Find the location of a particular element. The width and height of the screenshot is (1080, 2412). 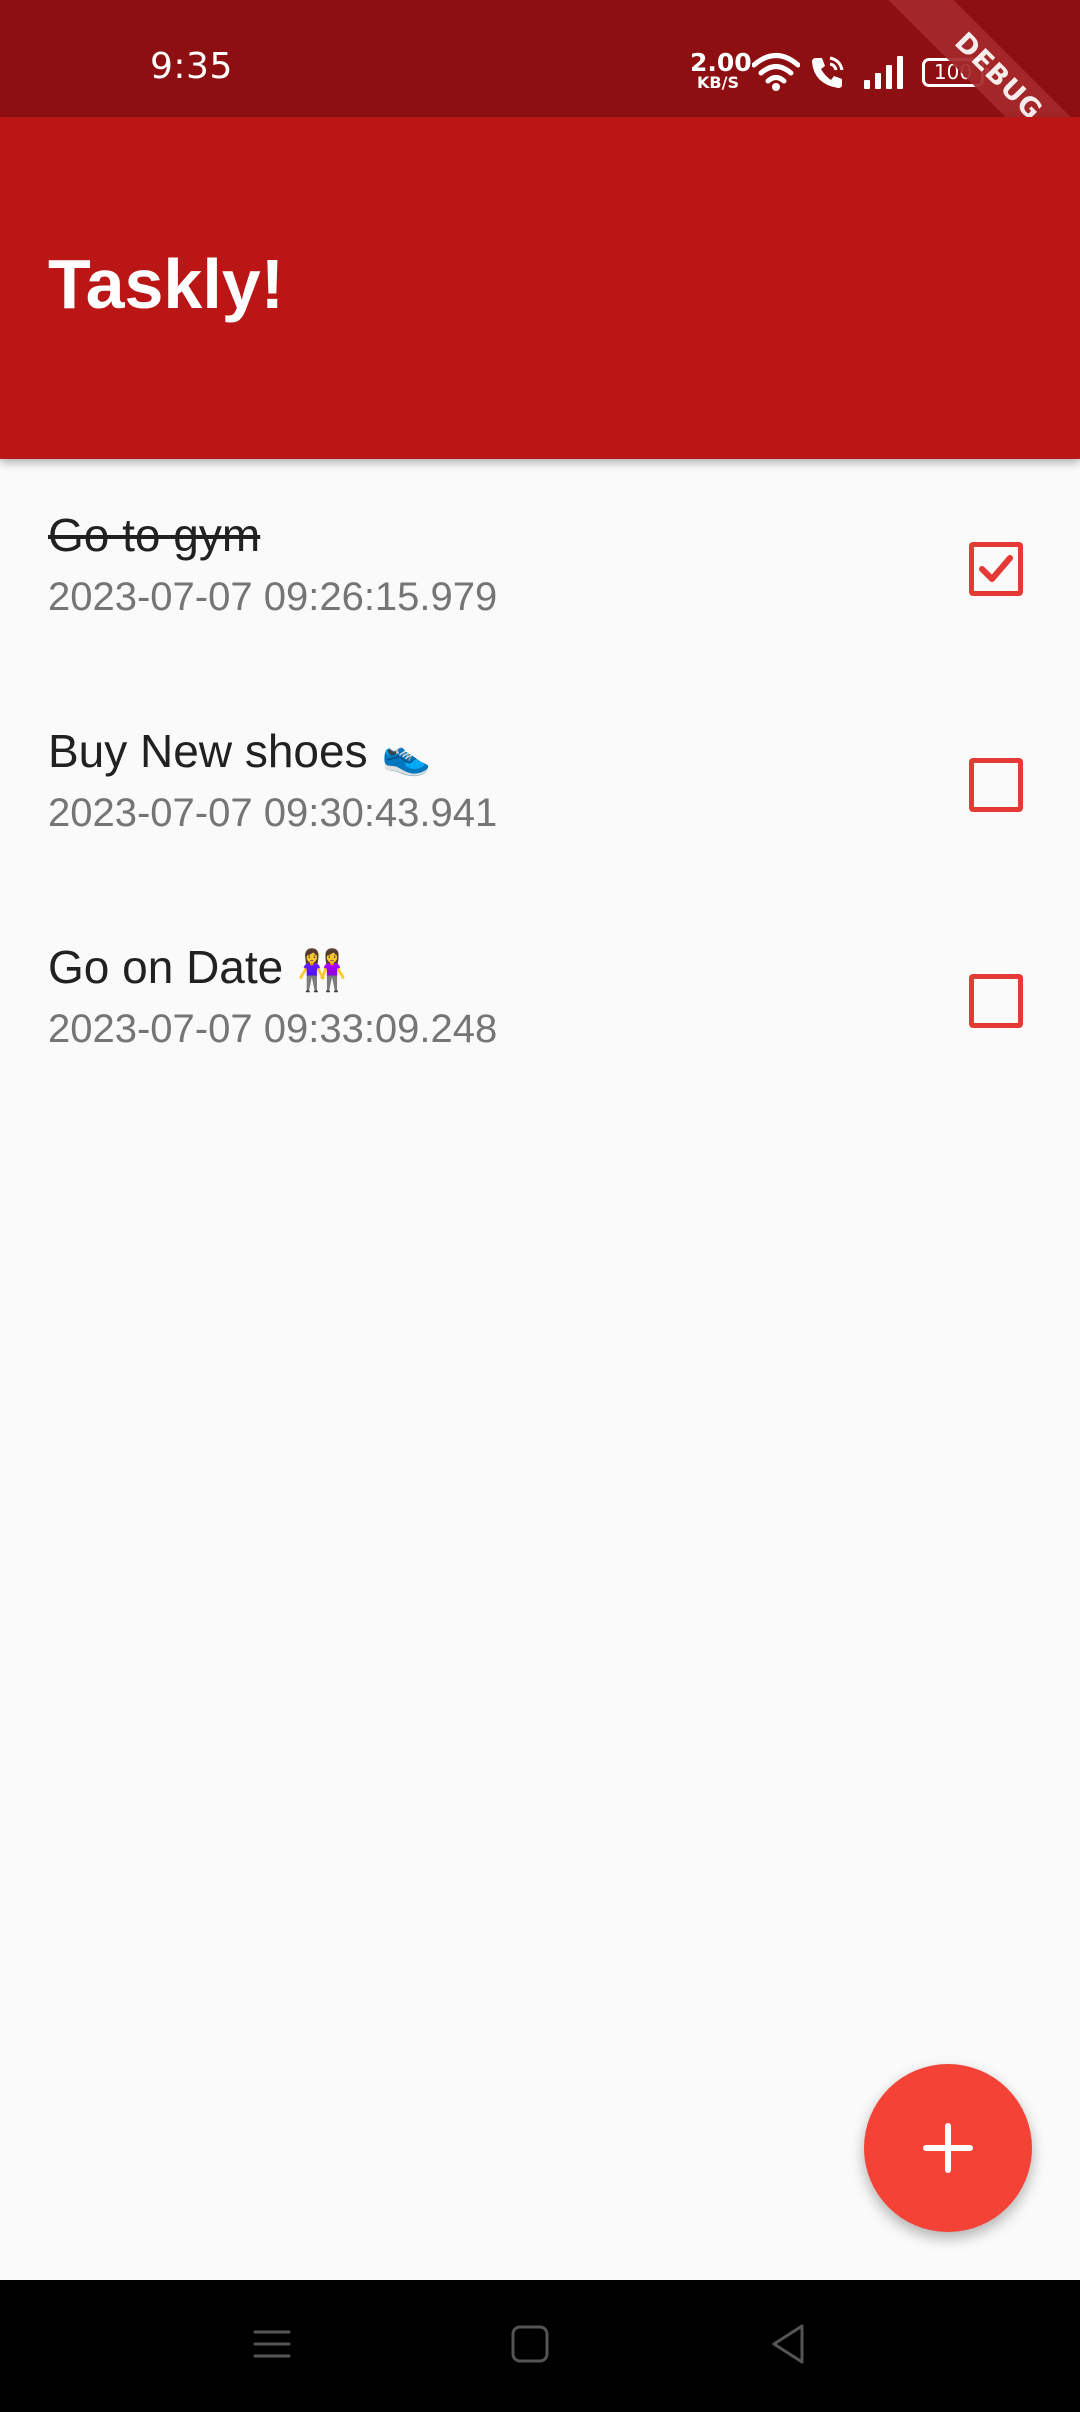

task-date: 2023-07-07 09:30:43.941 is located at coordinates (273, 813).